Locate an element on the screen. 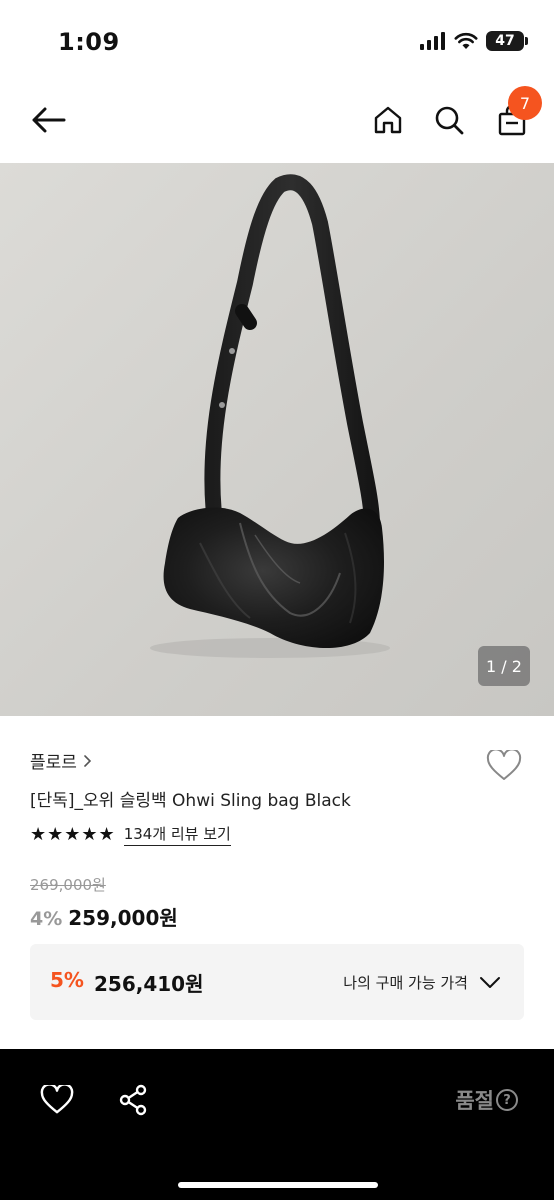 Image resolution: width=554 pixels, height=1200 pixels. my-price-toggle: 5% 256,410원 나의 구매 가능 가격 is located at coordinates (277, 982).